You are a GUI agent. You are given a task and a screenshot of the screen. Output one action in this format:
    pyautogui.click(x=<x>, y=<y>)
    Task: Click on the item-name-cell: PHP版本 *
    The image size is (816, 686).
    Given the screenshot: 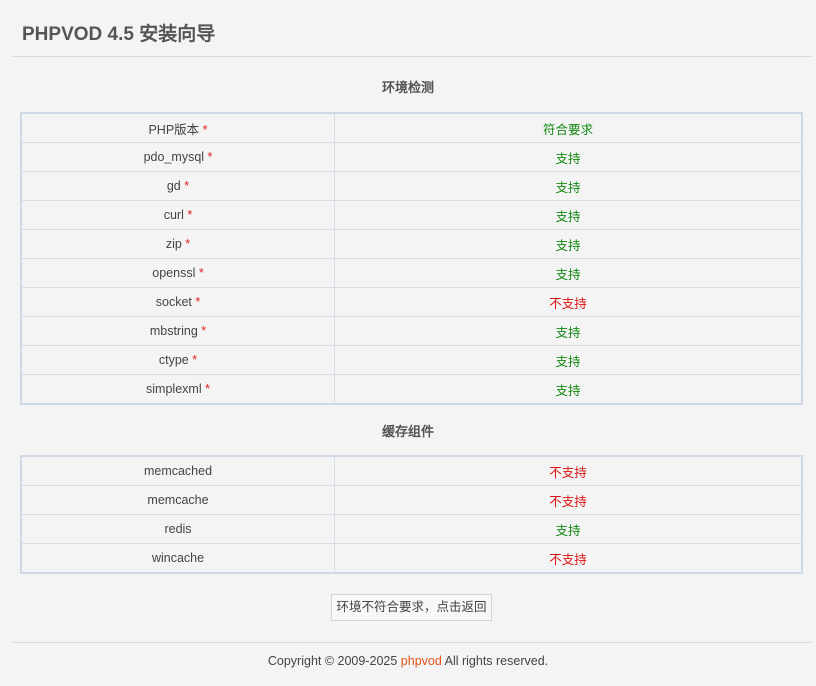 What is the action you would take?
    pyautogui.click(x=177, y=127)
    